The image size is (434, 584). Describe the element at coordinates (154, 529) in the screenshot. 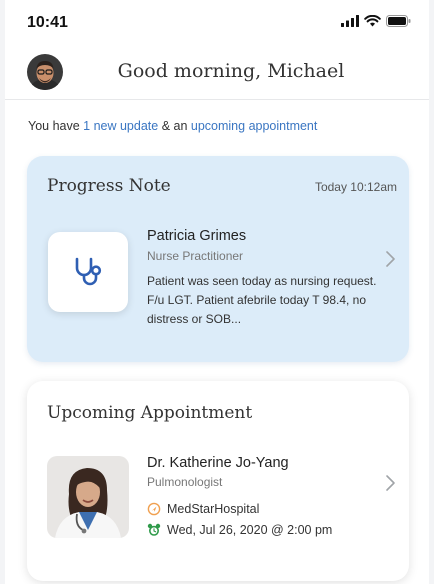

I see `alarm-clock-icon` at that location.